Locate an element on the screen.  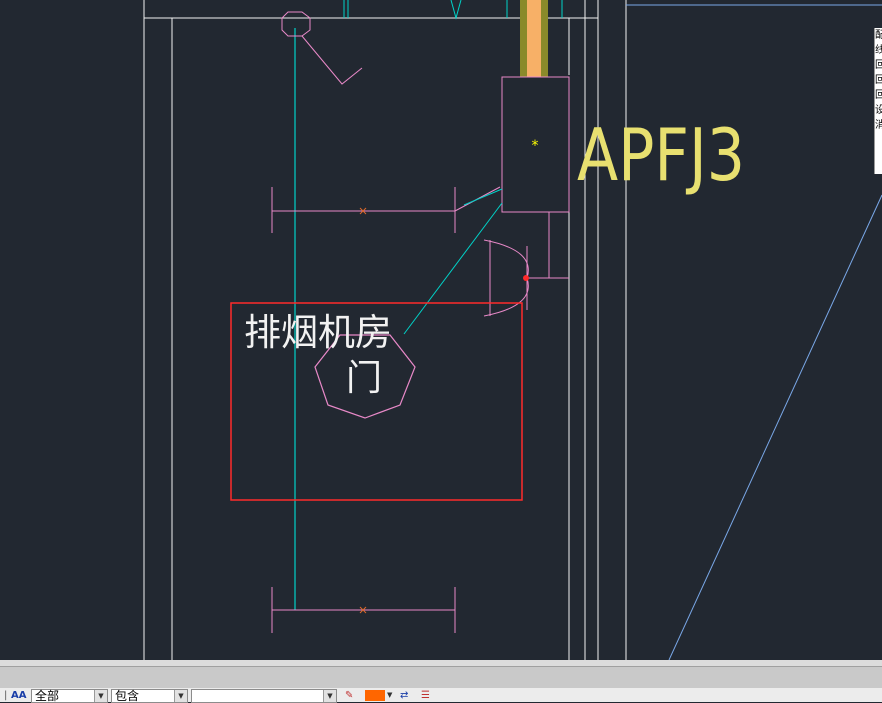
property-char: 线 is located at coordinates (878, 50).